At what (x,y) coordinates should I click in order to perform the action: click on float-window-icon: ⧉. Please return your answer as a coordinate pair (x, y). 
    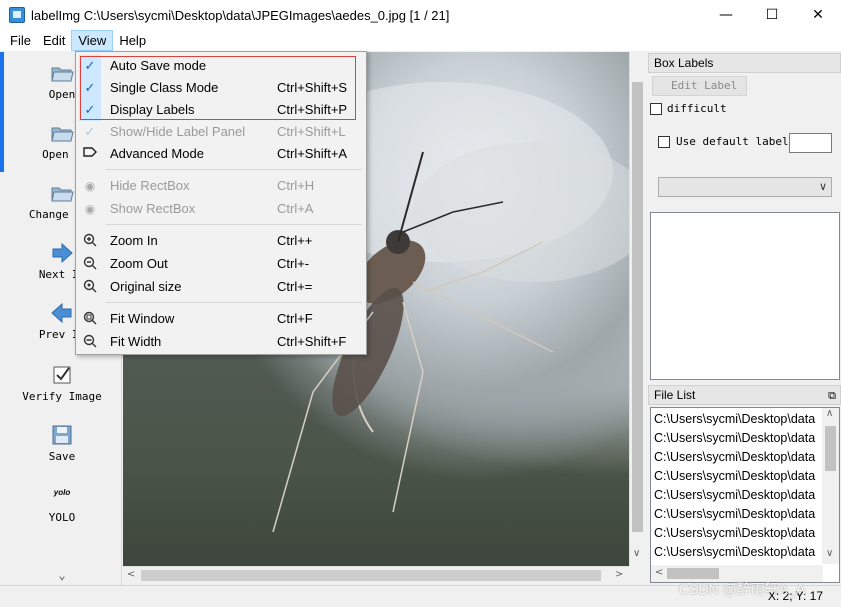
    Looking at the image, I should click on (832, 396).